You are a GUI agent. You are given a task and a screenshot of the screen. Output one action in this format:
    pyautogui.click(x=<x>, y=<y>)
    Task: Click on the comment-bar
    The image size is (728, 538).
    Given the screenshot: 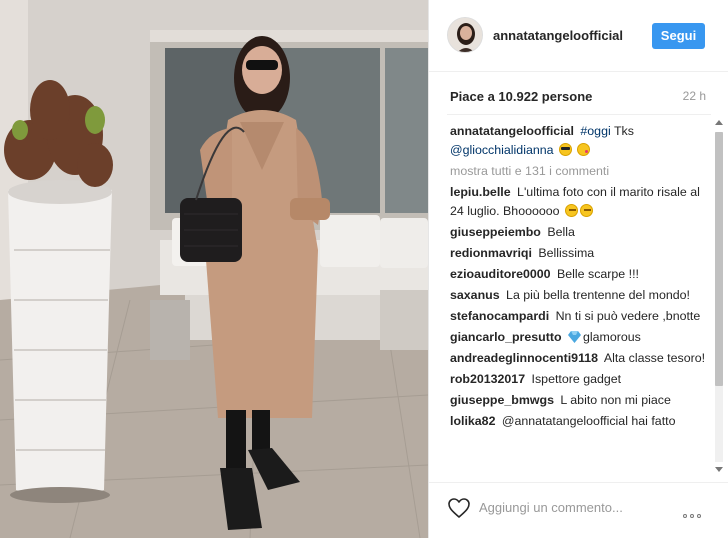 What is the action you would take?
    pyautogui.click(x=578, y=510)
    